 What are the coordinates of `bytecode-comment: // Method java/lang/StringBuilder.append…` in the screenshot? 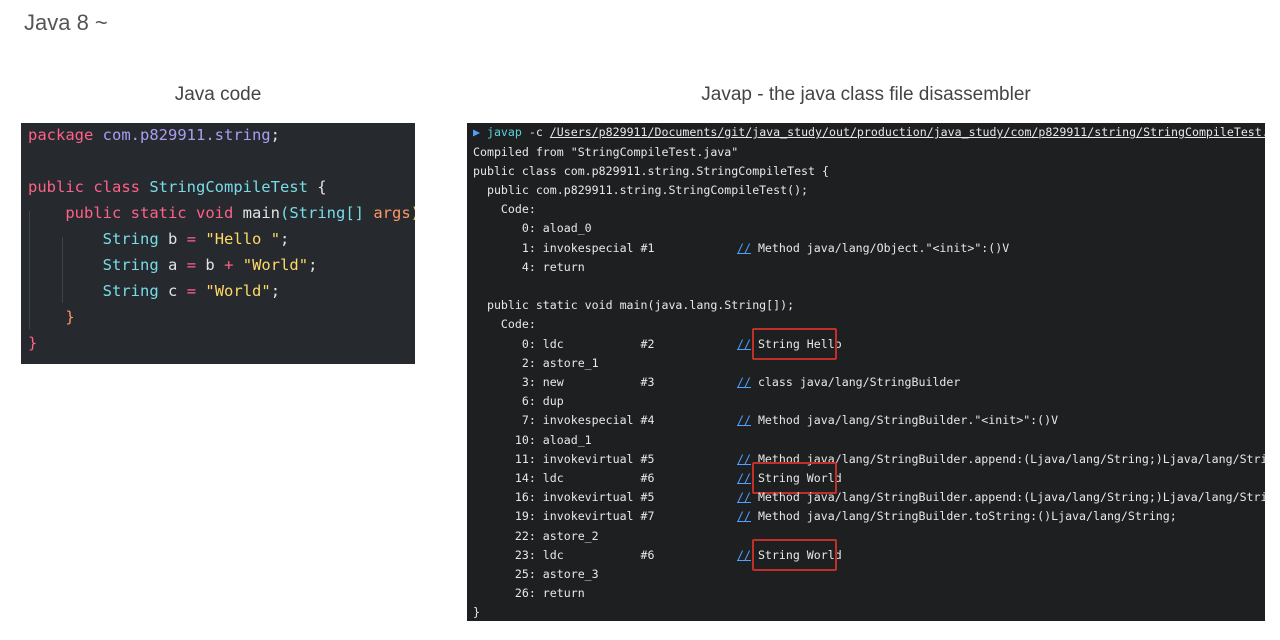 It's located at (1001, 497).